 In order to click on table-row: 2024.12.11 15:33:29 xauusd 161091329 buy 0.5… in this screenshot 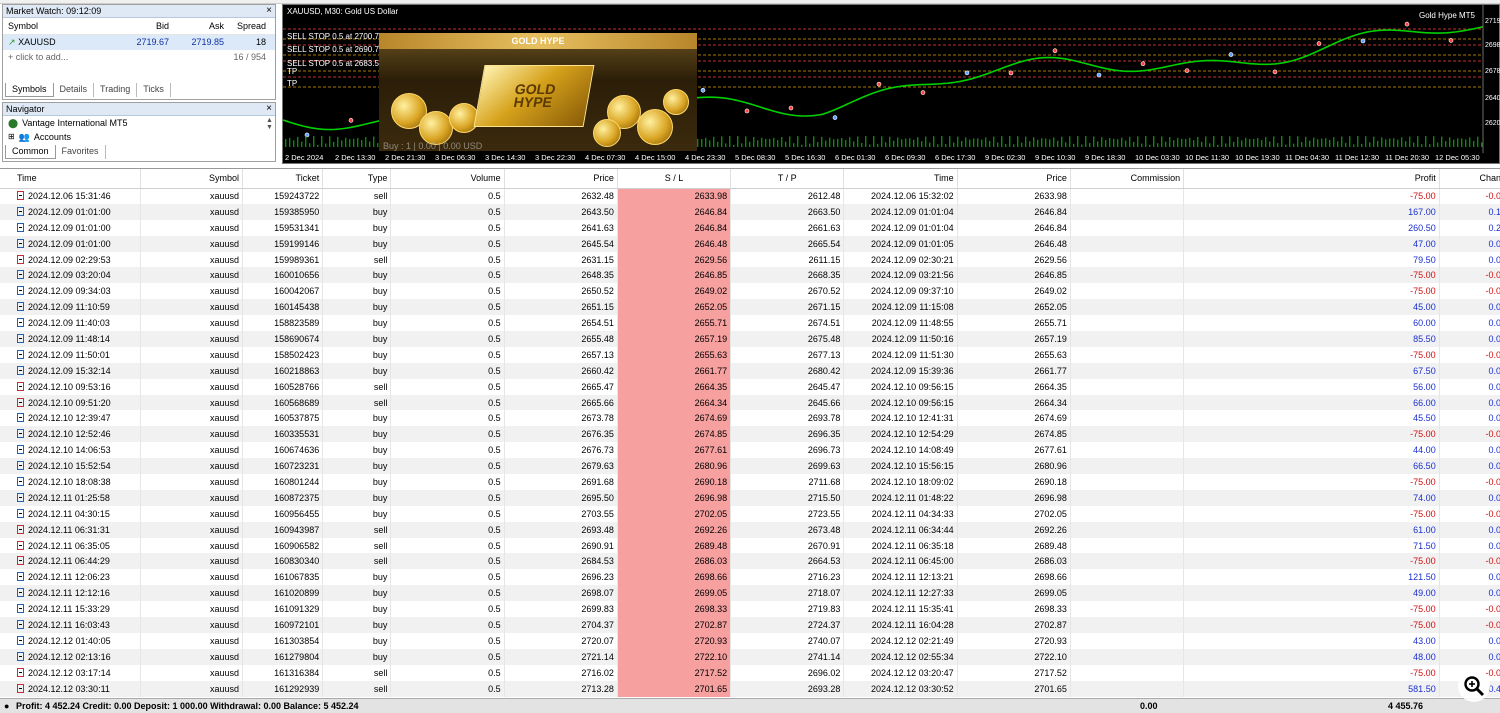, I will do `click(750, 609)`.